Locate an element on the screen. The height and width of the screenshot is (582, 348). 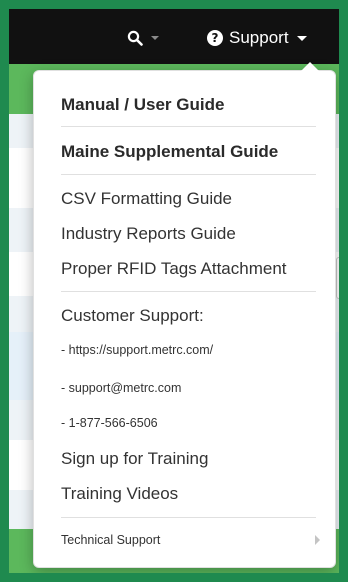
support-label: Support is located at coordinates (259, 37).